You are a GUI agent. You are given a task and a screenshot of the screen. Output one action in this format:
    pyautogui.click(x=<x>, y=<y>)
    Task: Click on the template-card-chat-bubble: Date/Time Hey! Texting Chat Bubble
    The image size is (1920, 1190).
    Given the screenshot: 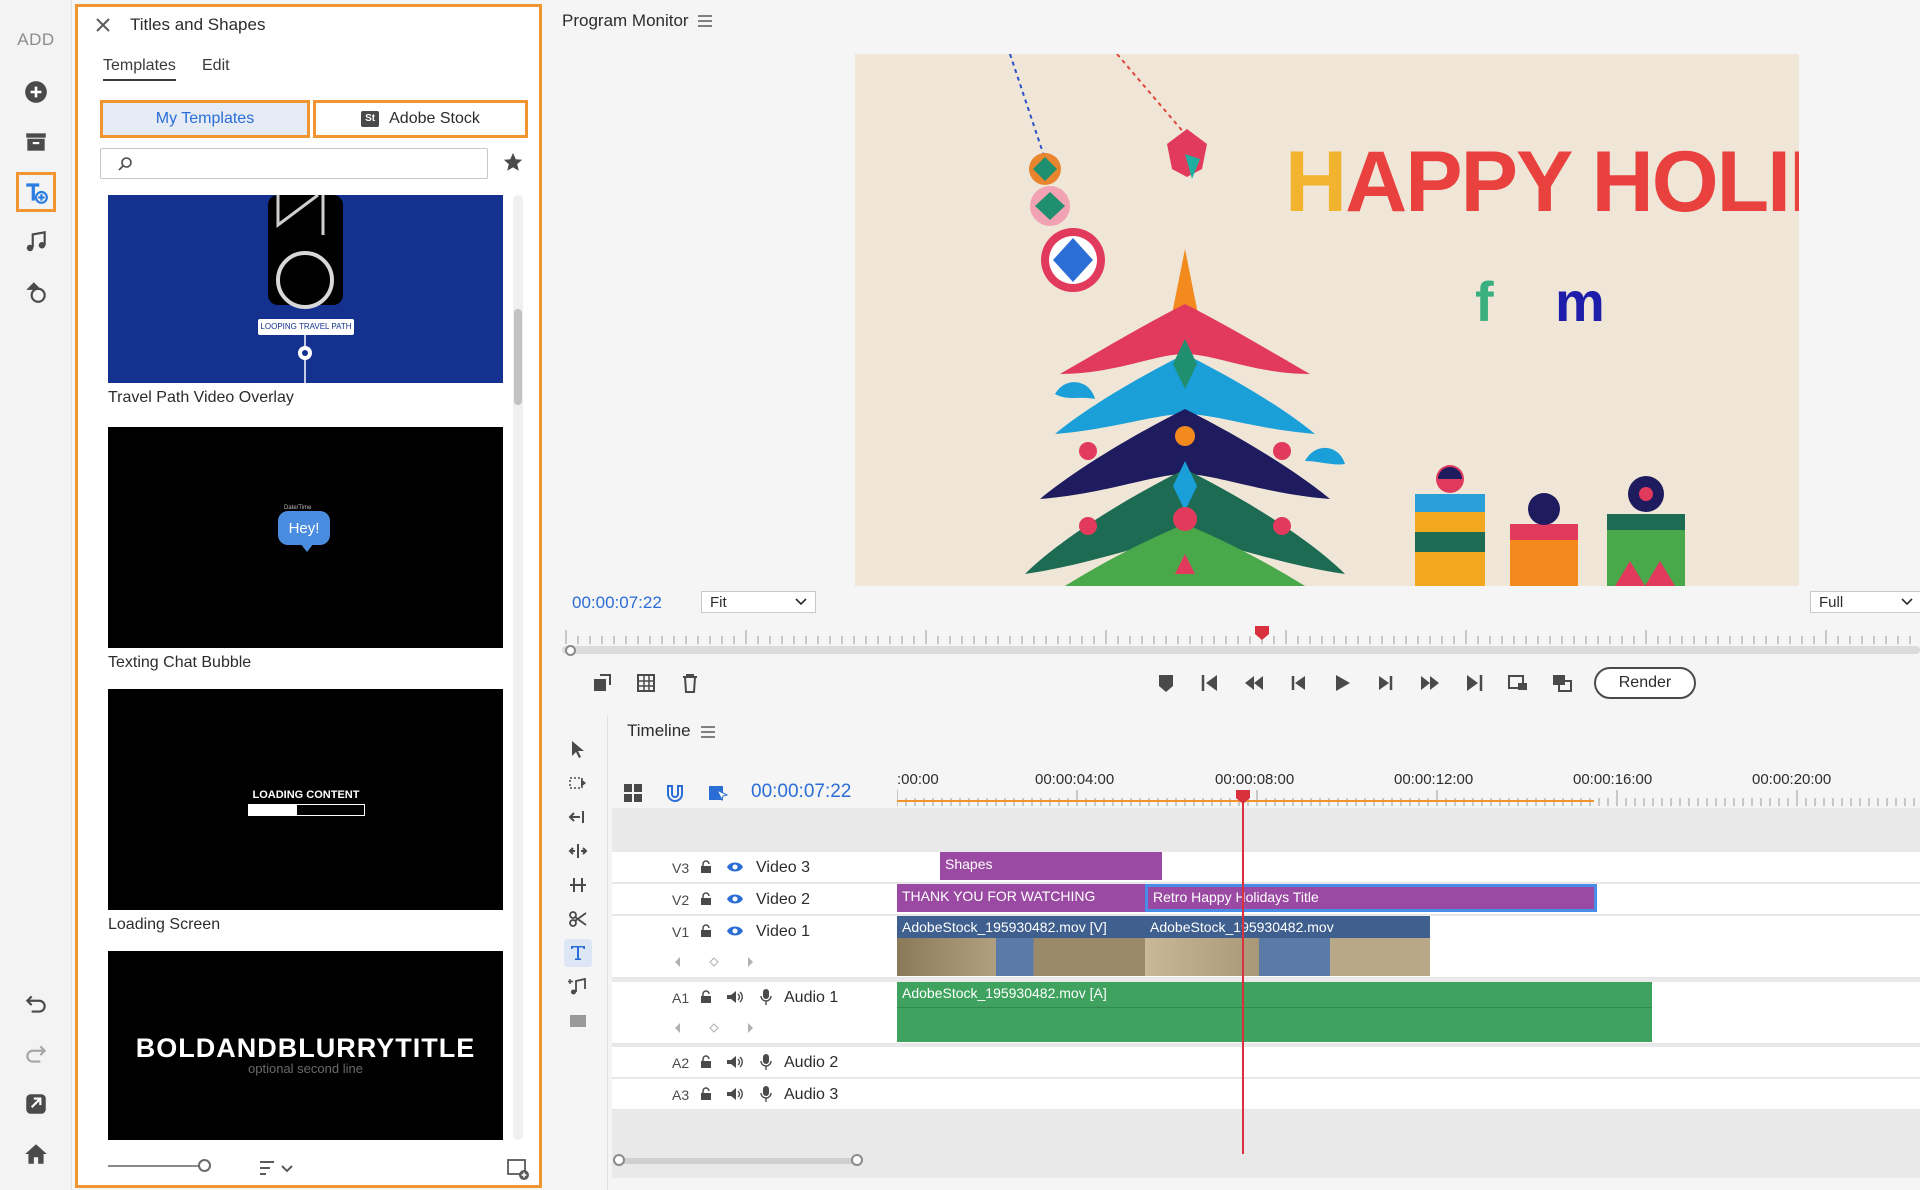 What is the action you would take?
    pyautogui.click(x=305, y=549)
    